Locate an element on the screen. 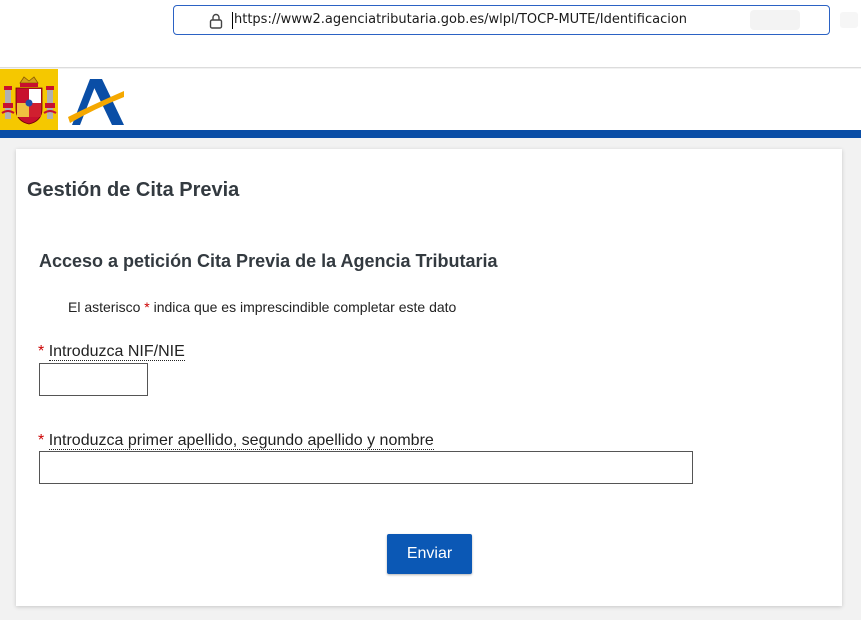 The image size is (861, 620). nif-label: * Introduzca NIF/NIE is located at coordinates (111, 352).